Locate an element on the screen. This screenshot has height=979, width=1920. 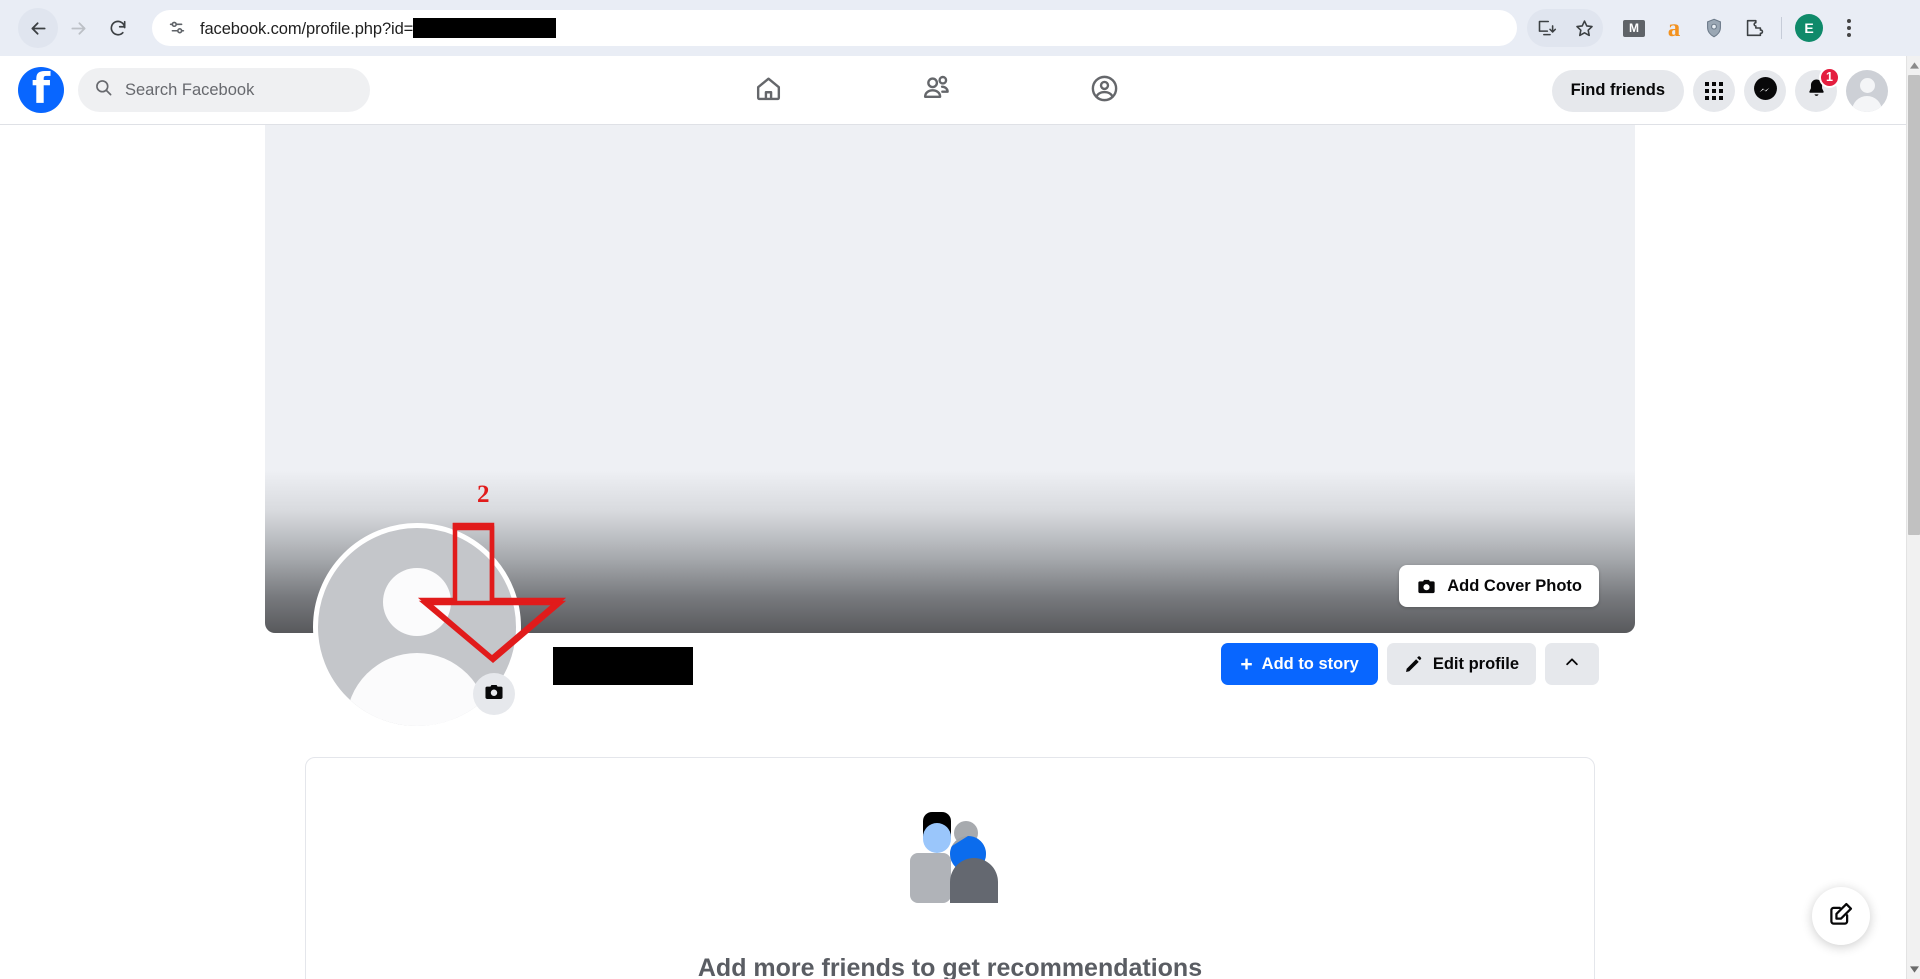
messenger-button is located at coordinates (1765, 90).